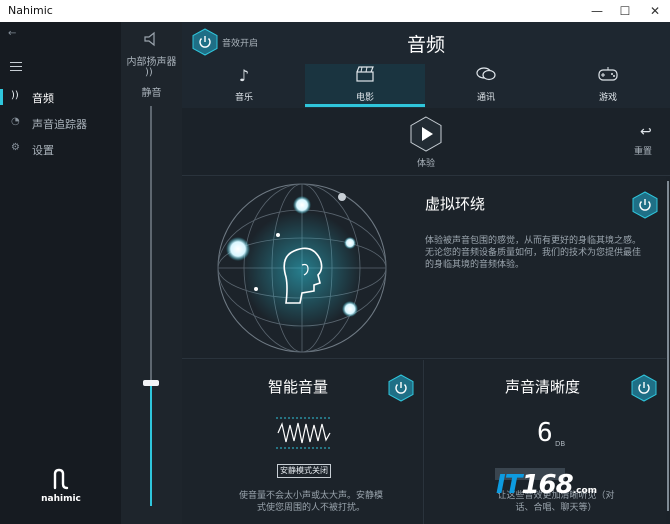 This screenshot has width=670, height=524. Describe the element at coordinates (310, 508) in the screenshot. I see `smart-volume-desc-line: 式使您周围的人不被打扰。` at that location.